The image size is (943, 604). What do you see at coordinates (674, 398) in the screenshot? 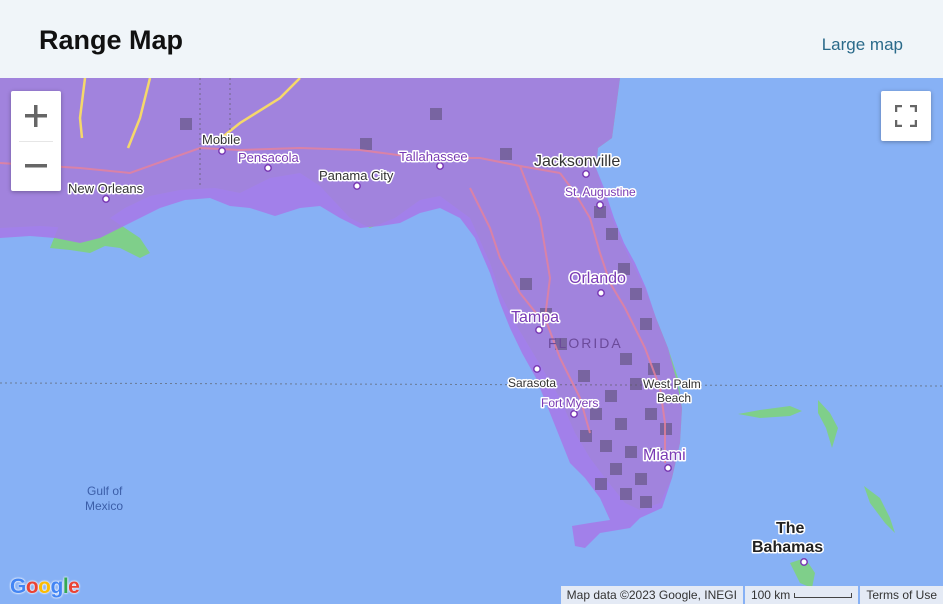
I see `label-beach: Beach` at bounding box center [674, 398].